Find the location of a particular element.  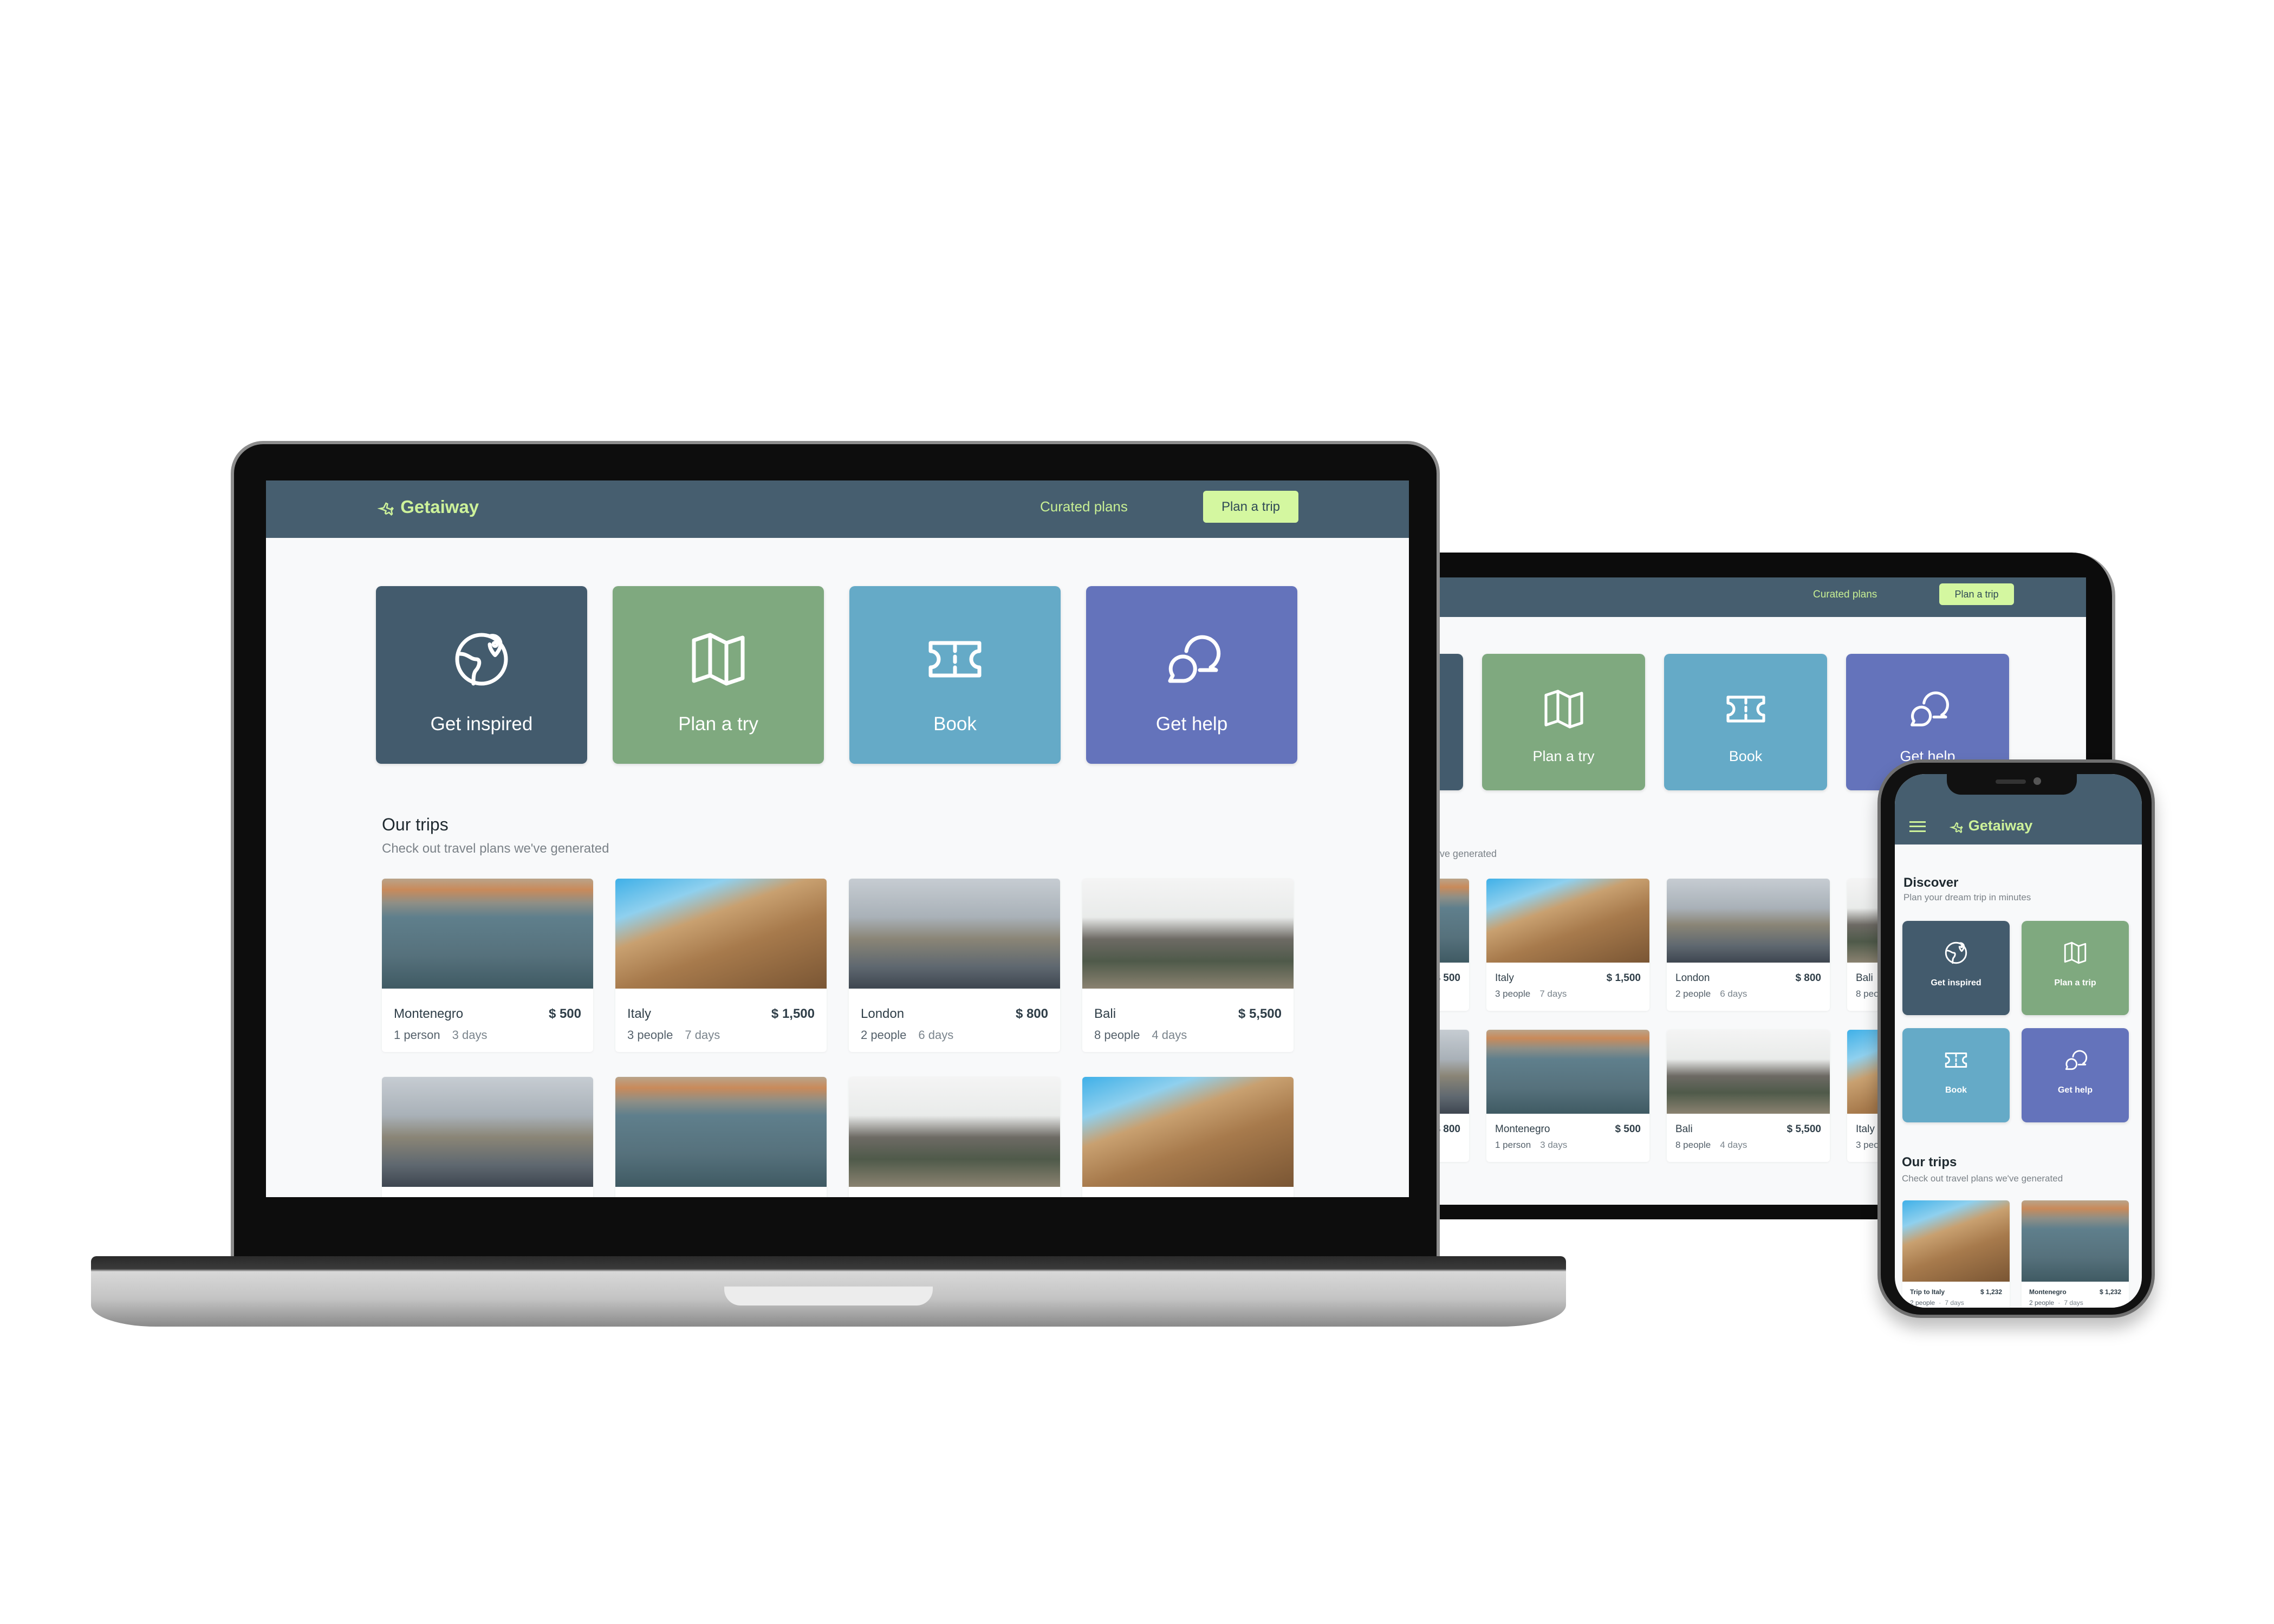

trip-days: 3 days is located at coordinates (1554, 1145).